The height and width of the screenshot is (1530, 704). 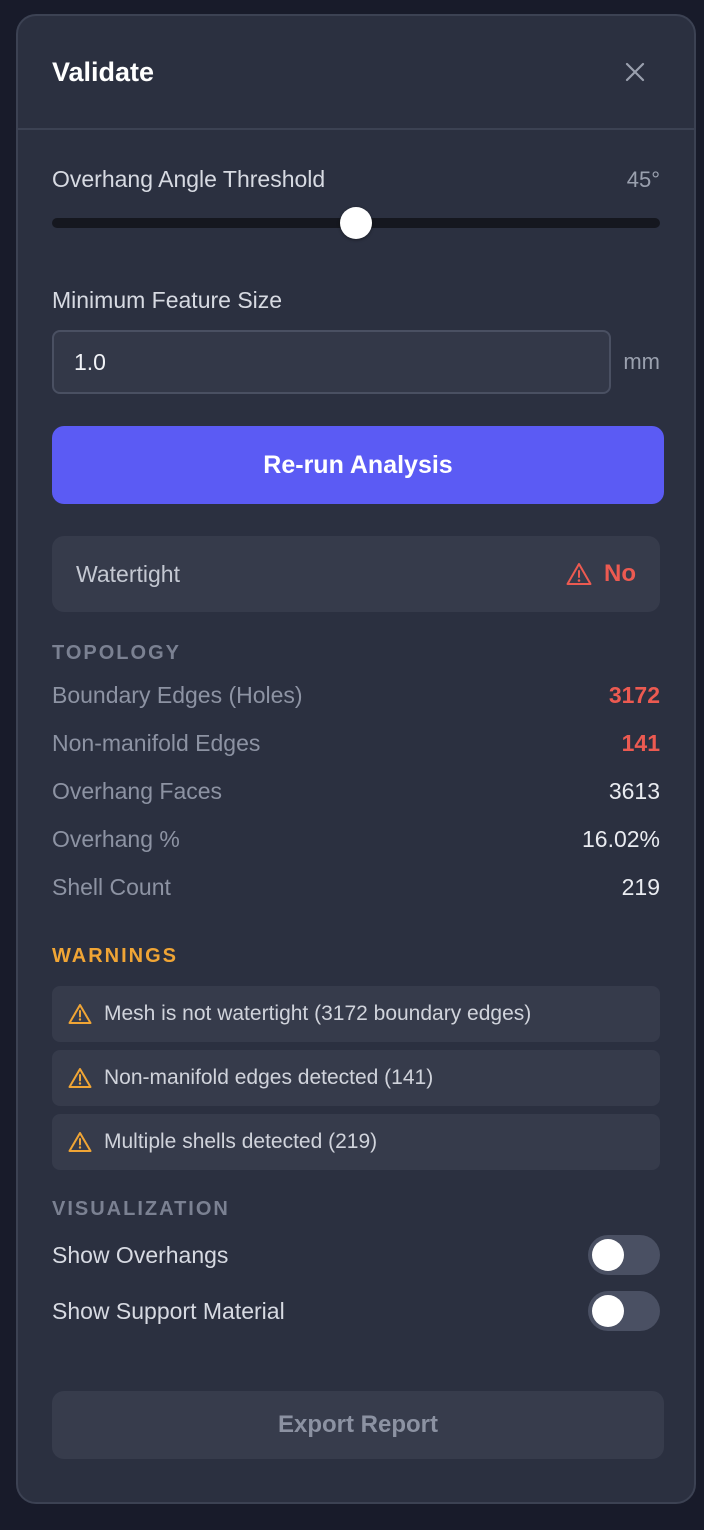 I want to click on export-report-button: Export Report, so click(x=358, y=1425).